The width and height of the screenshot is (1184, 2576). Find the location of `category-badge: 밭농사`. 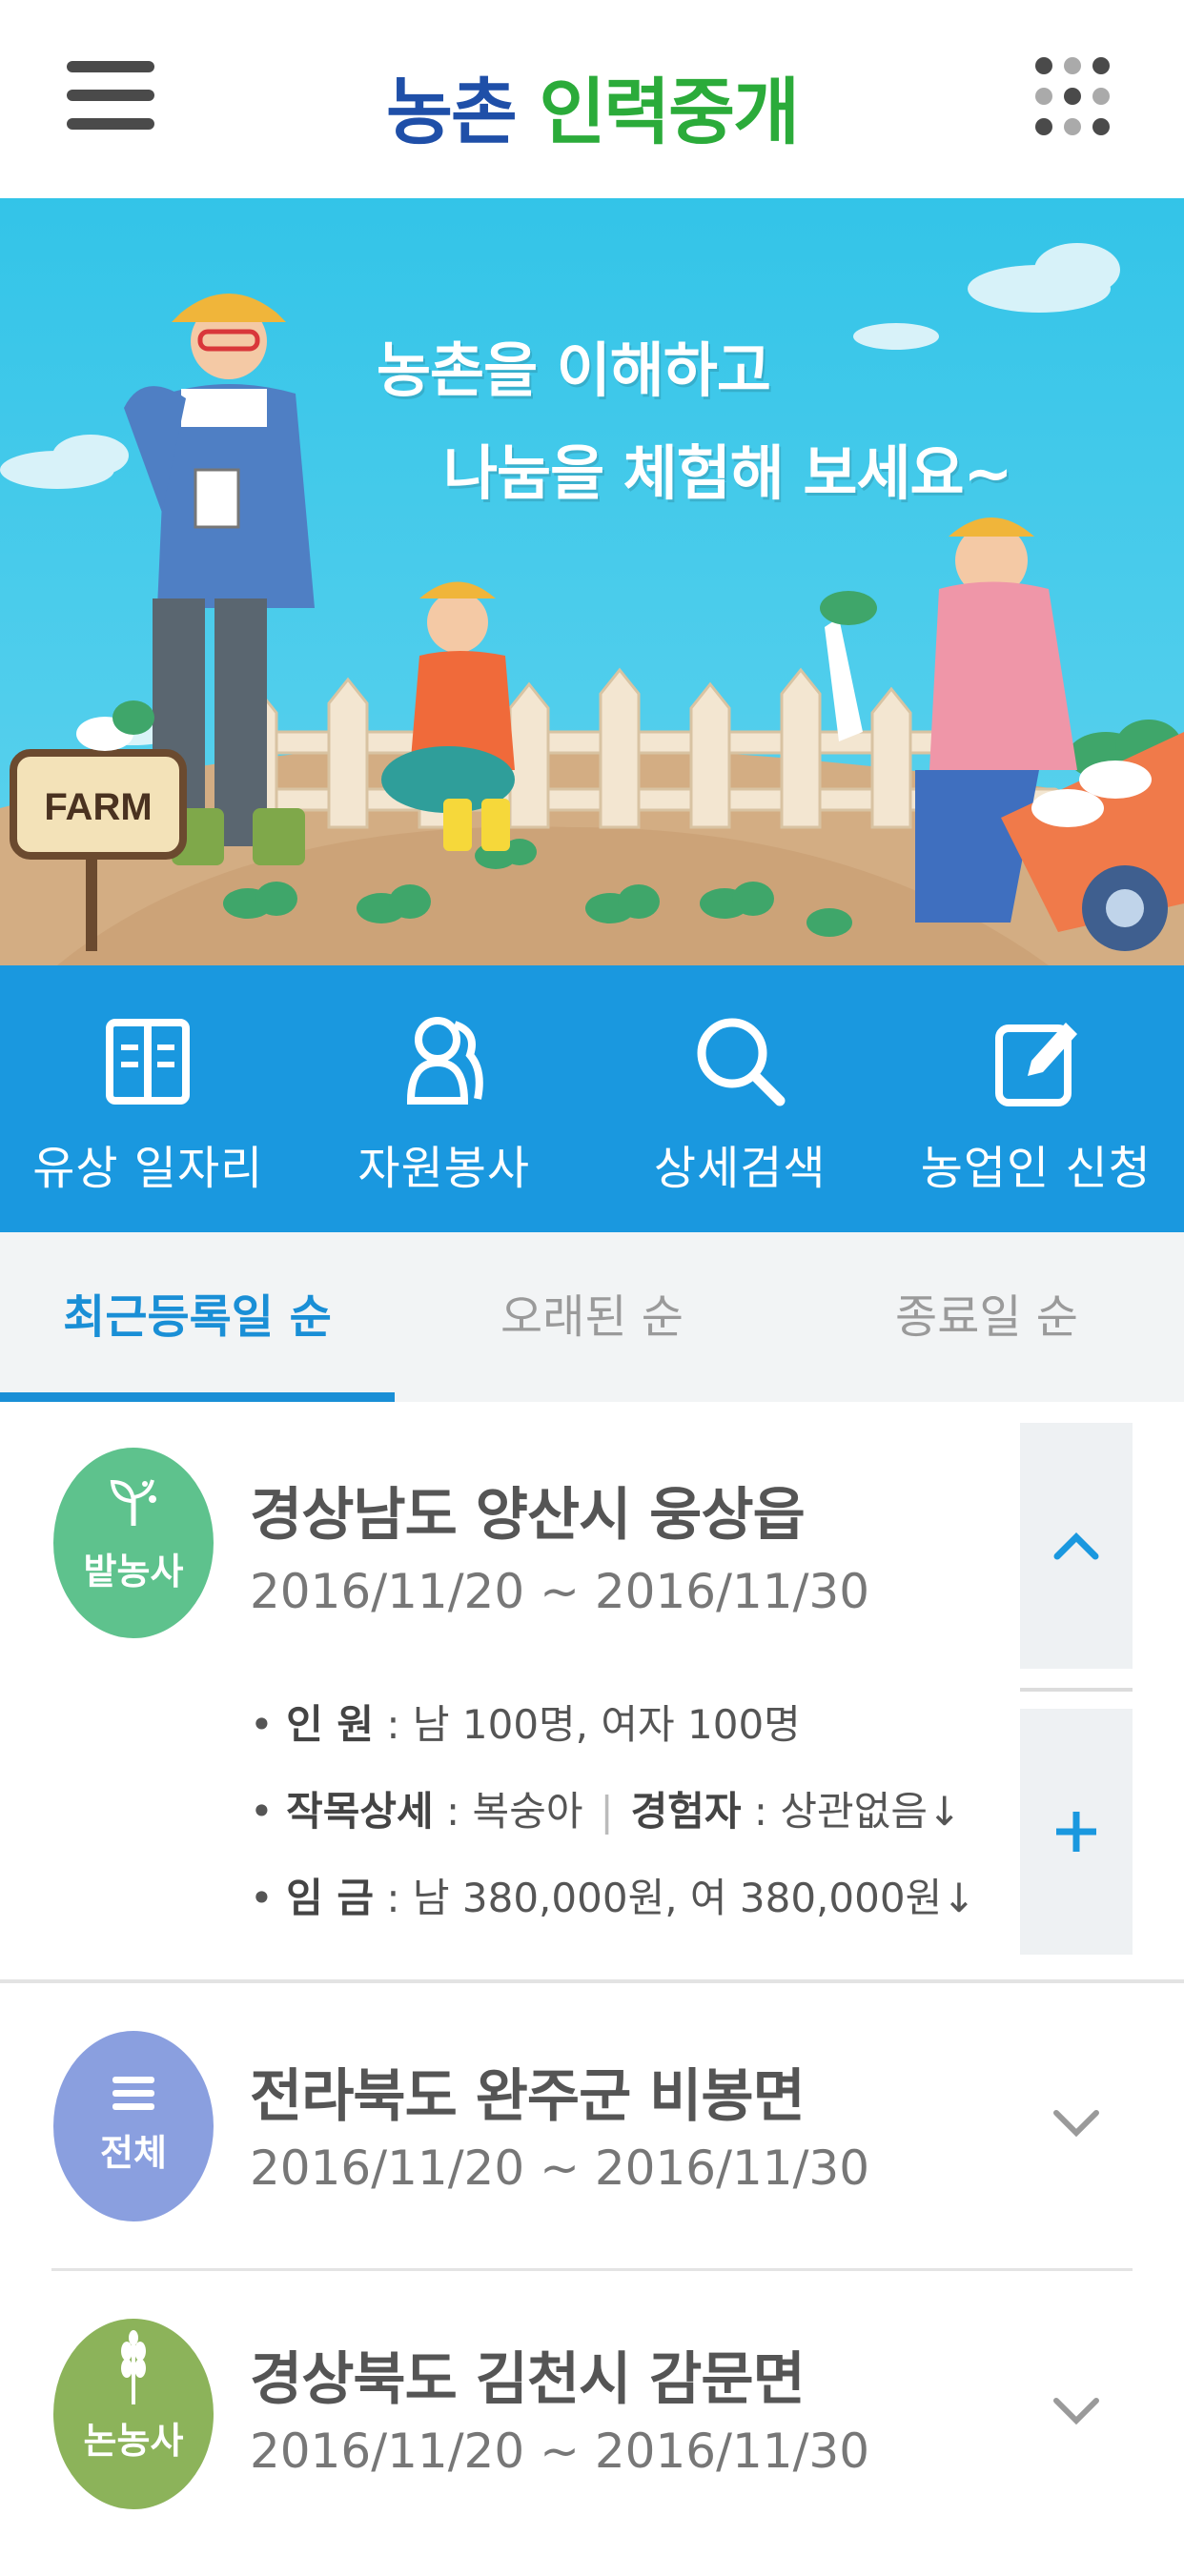

category-badge: 밭농사 is located at coordinates (133, 1543).